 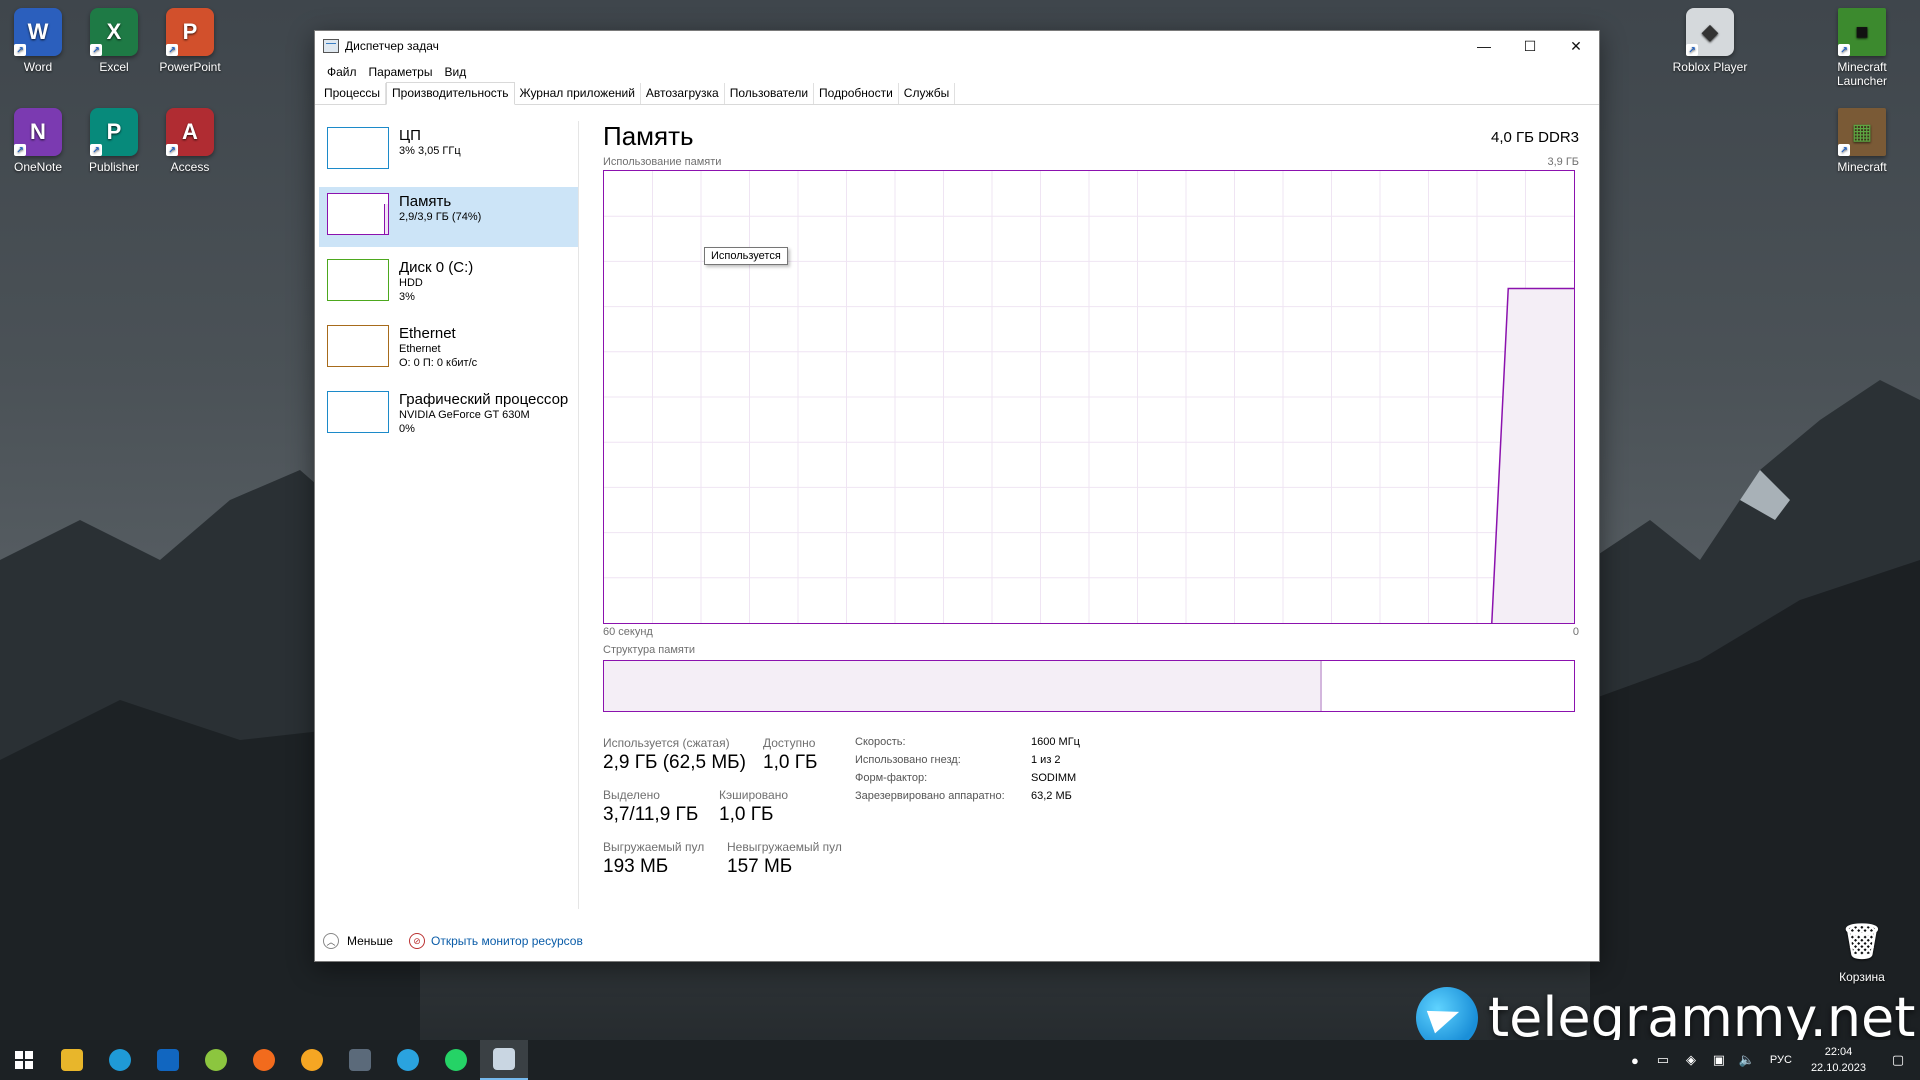 What do you see at coordinates (456, 1060) in the screenshot?
I see `taskbar-whatsapp` at bounding box center [456, 1060].